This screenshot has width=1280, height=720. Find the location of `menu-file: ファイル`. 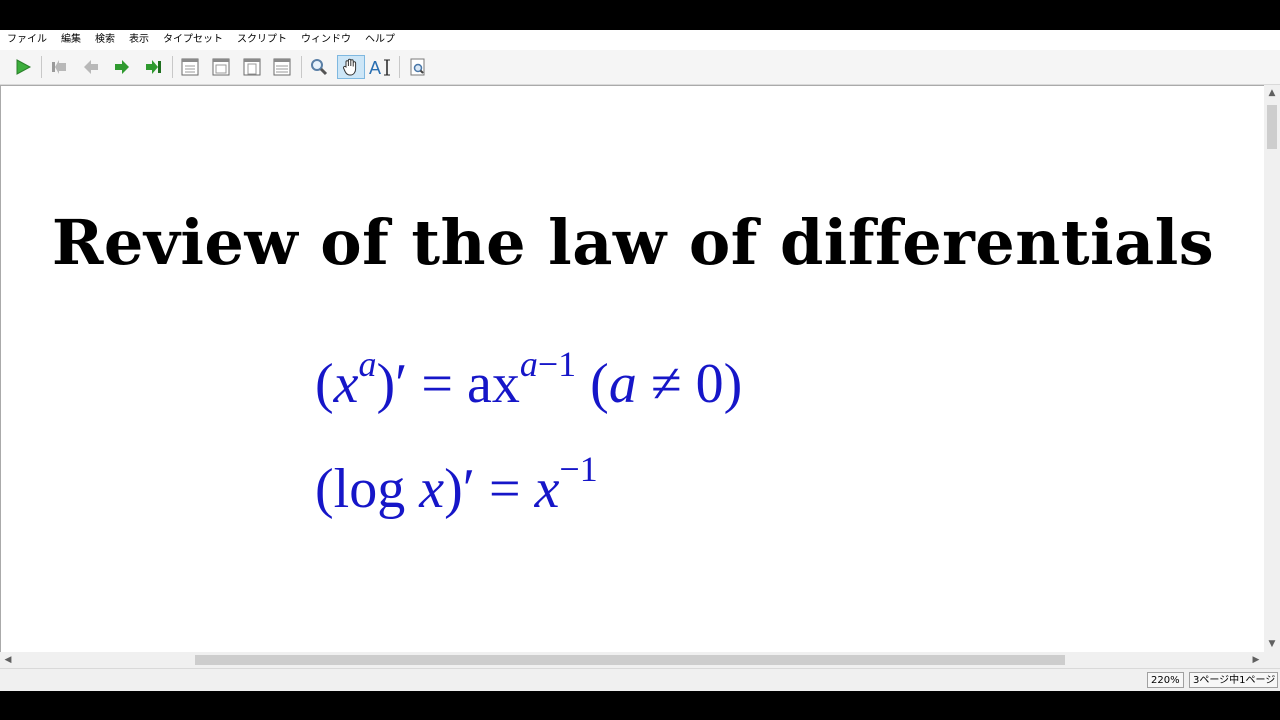

menu-file: ファイル is located at coordinates (27, 40).